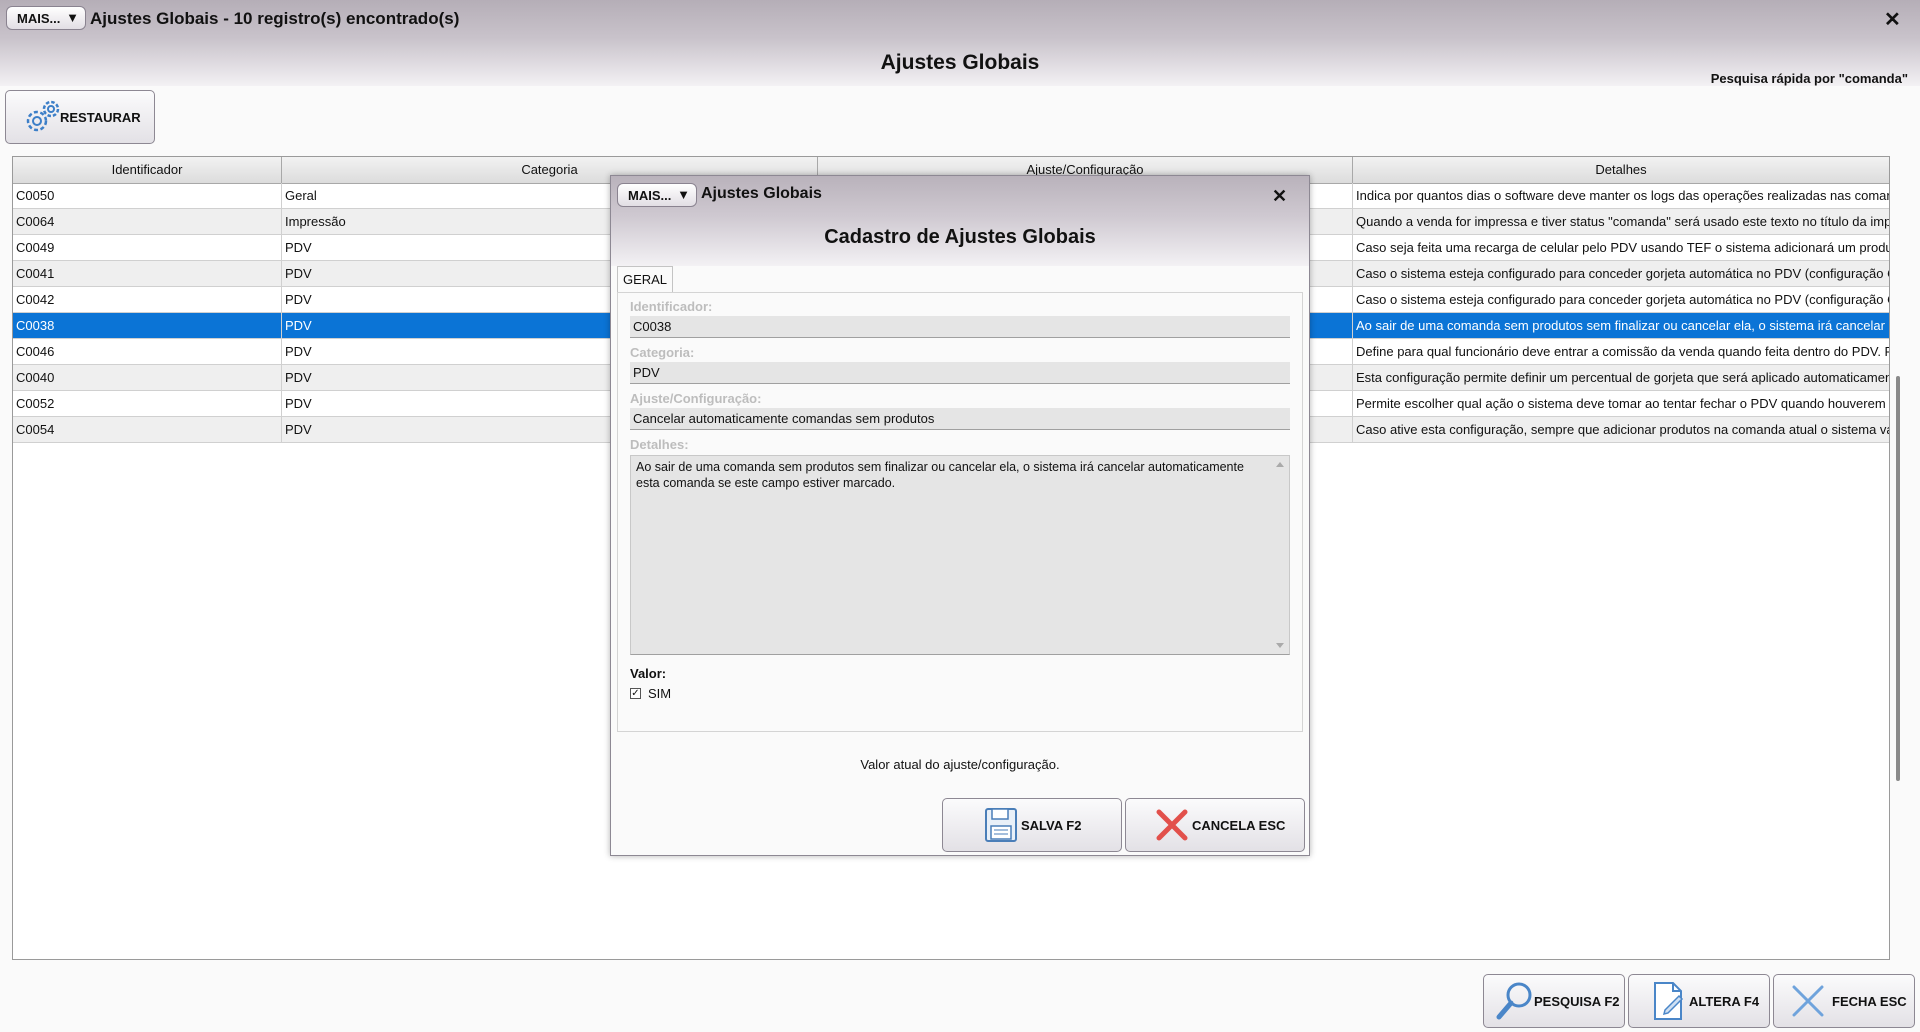 This screenshot has width=1920, height=1032. I want to click on edit-label: ALTERA F4, so click(1724, 1001).